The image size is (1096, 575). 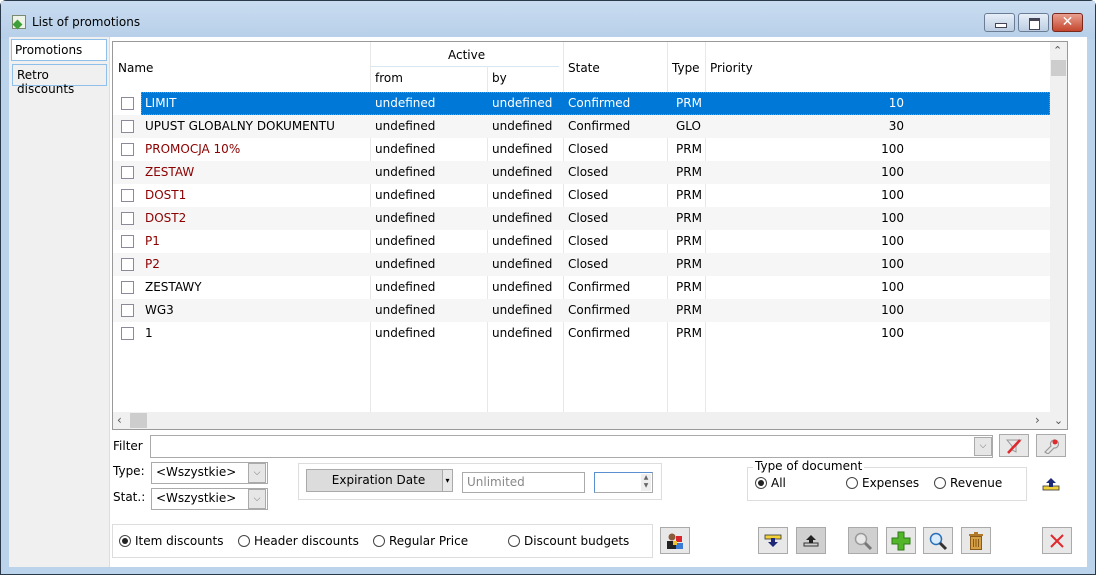 I want to click on preview-button, so click(x=863, y=540).